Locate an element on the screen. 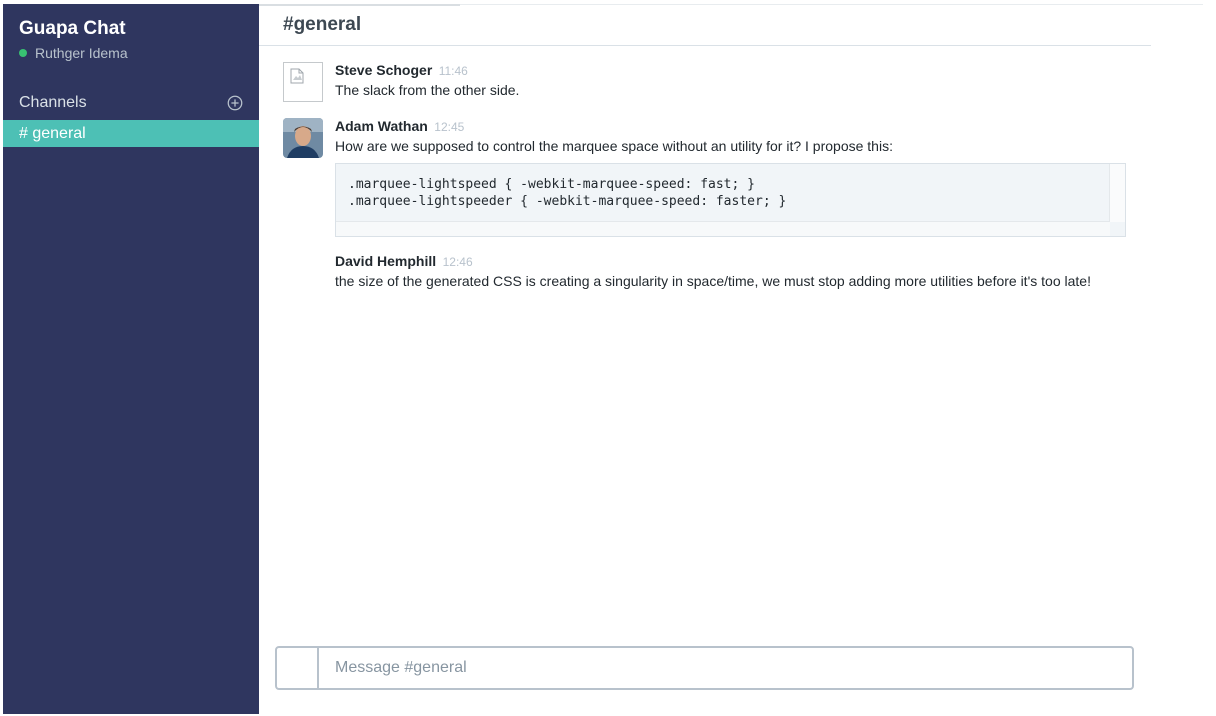 Image resolution: width=1216 pixels, height=716 pixels. team-name: Guapa Chat is located at coordinates (72, 28).